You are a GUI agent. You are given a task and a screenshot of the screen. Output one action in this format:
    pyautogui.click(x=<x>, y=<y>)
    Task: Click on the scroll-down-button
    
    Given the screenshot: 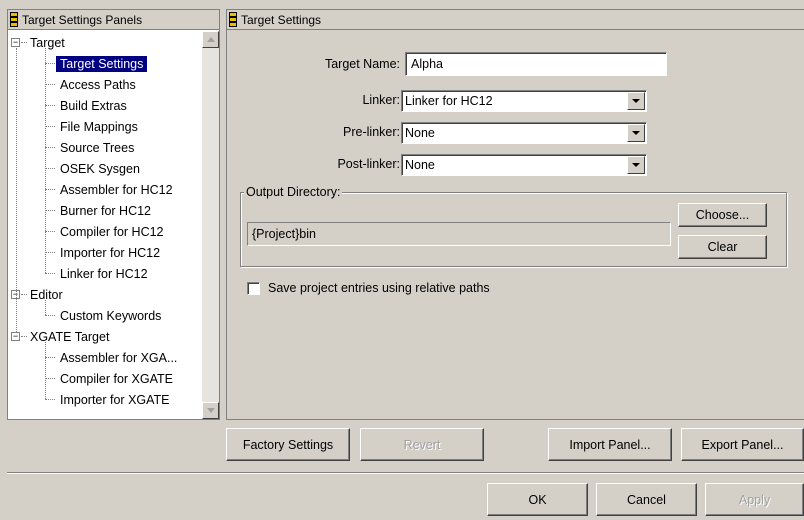 What is the action you would take?
    pyautogui.click(x=210, y=410)
    